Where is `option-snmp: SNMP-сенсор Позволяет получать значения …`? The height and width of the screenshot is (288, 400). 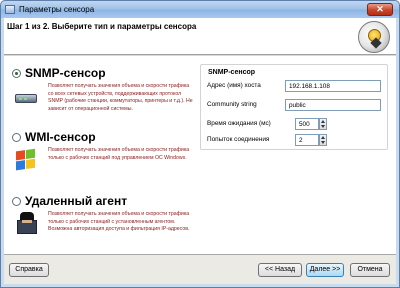
option-snmp: SNMP-сенсор Позволяет получать значения … is located at coordinates (102, 89).